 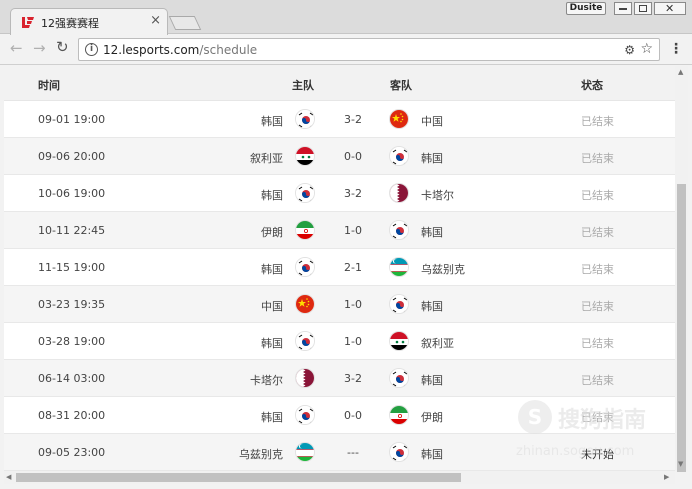 What do you see at coordinates (629, 50) in the screenshot?
I see `extension-icon: ⚙` at bounding box center [629, 50].